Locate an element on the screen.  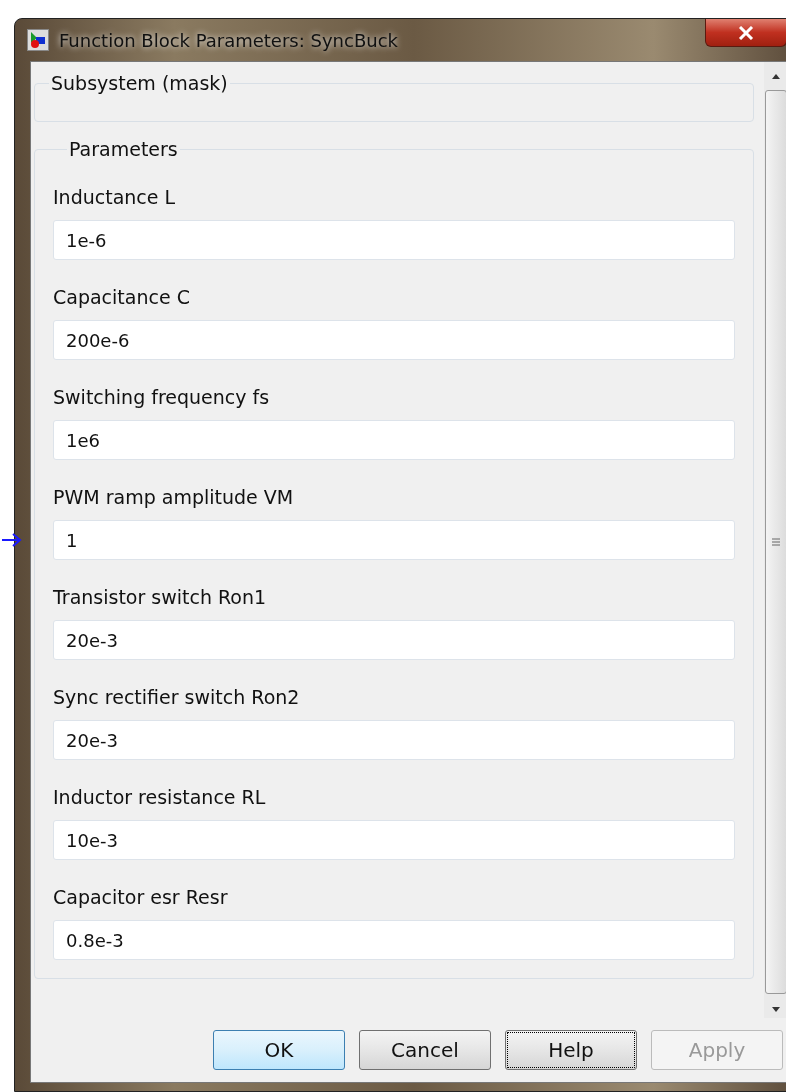
scroll-up-icon is located at coordinates (776, 76).